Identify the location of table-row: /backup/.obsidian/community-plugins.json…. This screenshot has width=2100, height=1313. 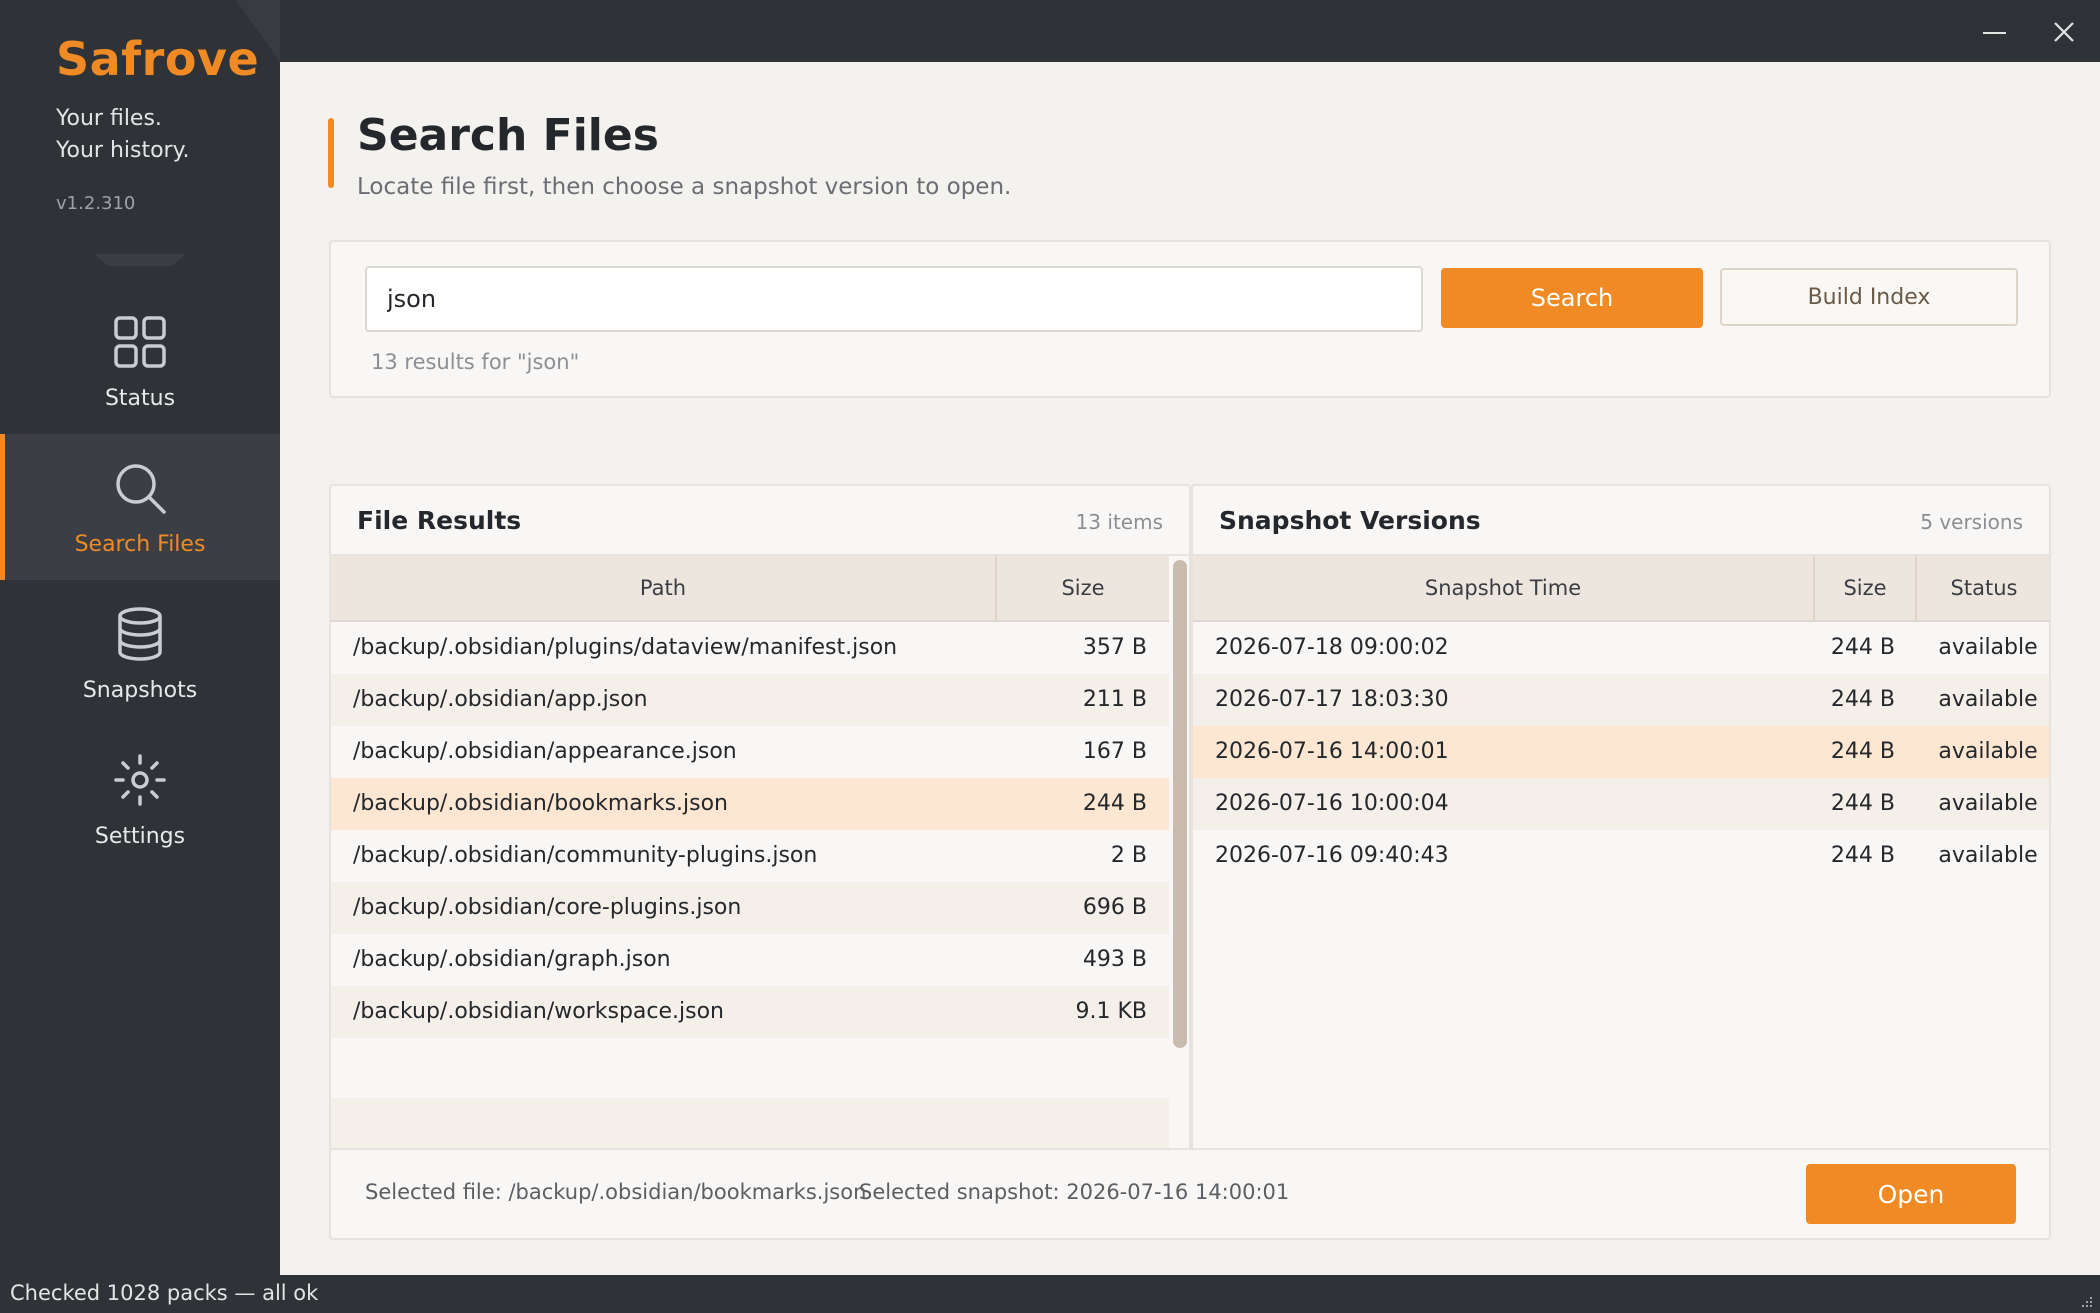
(750, 856).